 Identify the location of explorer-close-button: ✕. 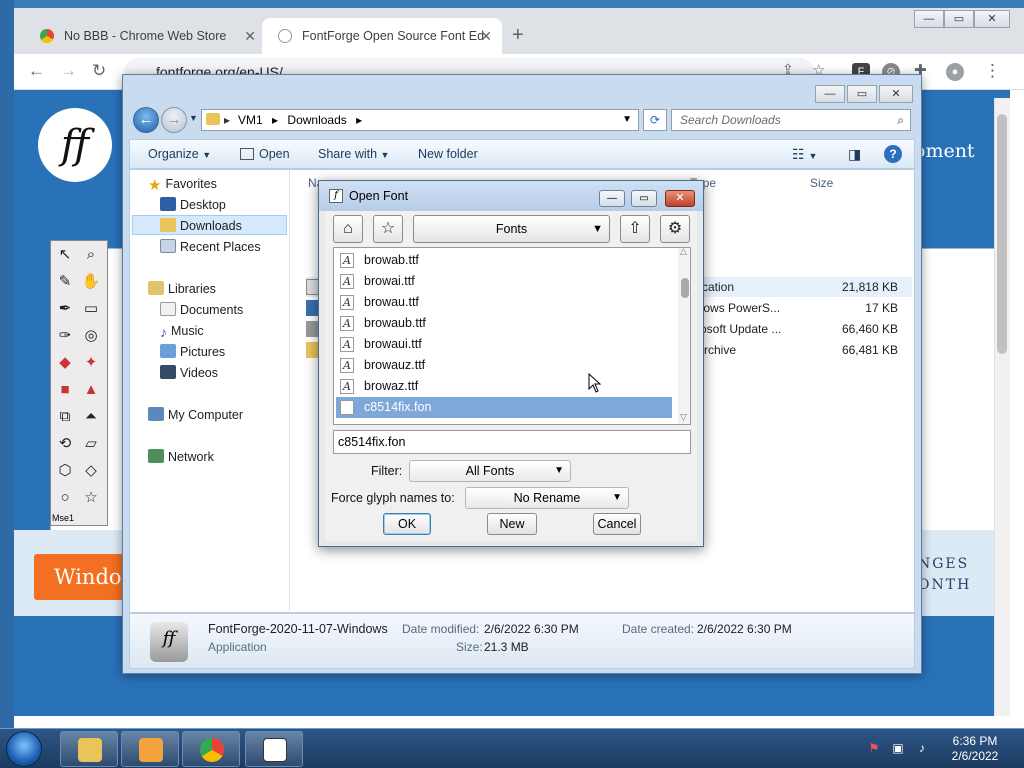
(896, 94).